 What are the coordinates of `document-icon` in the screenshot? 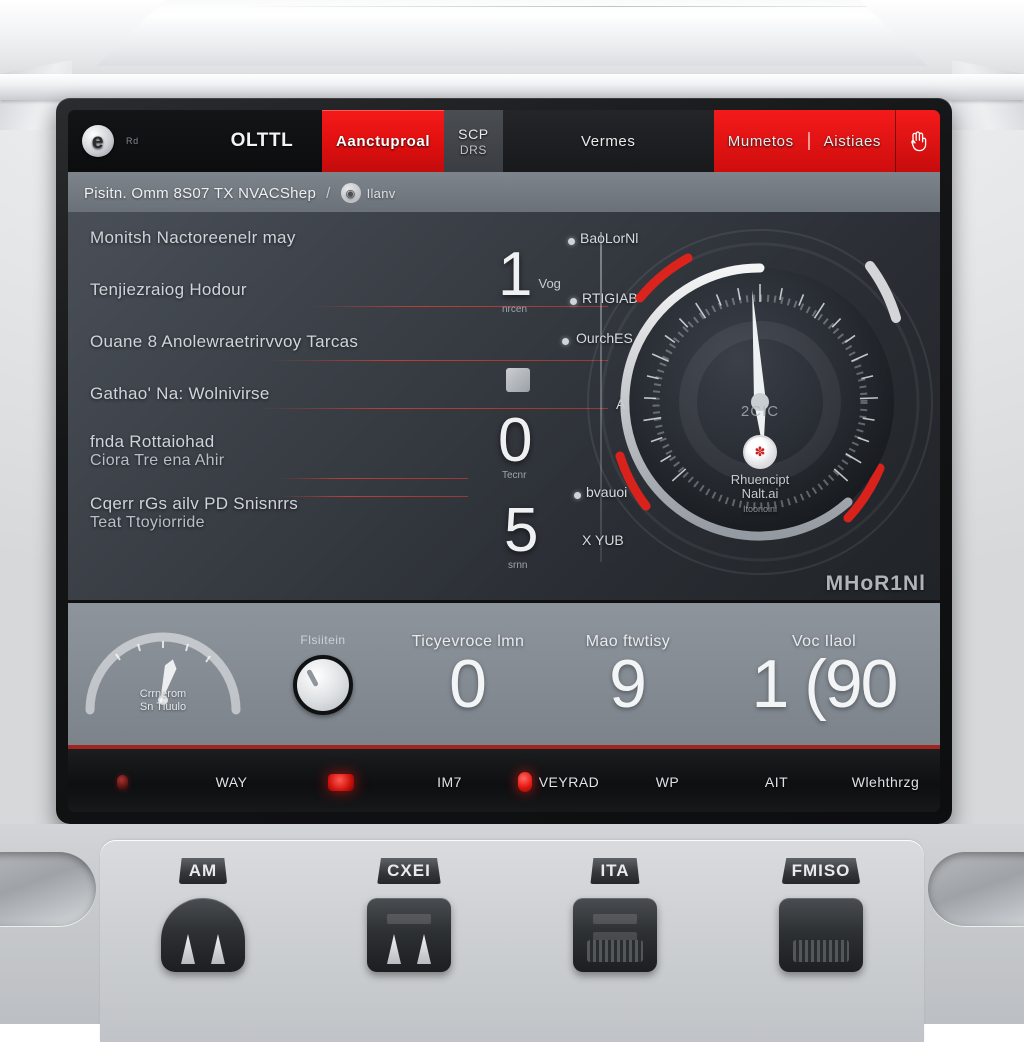 It's located at (518, 380).